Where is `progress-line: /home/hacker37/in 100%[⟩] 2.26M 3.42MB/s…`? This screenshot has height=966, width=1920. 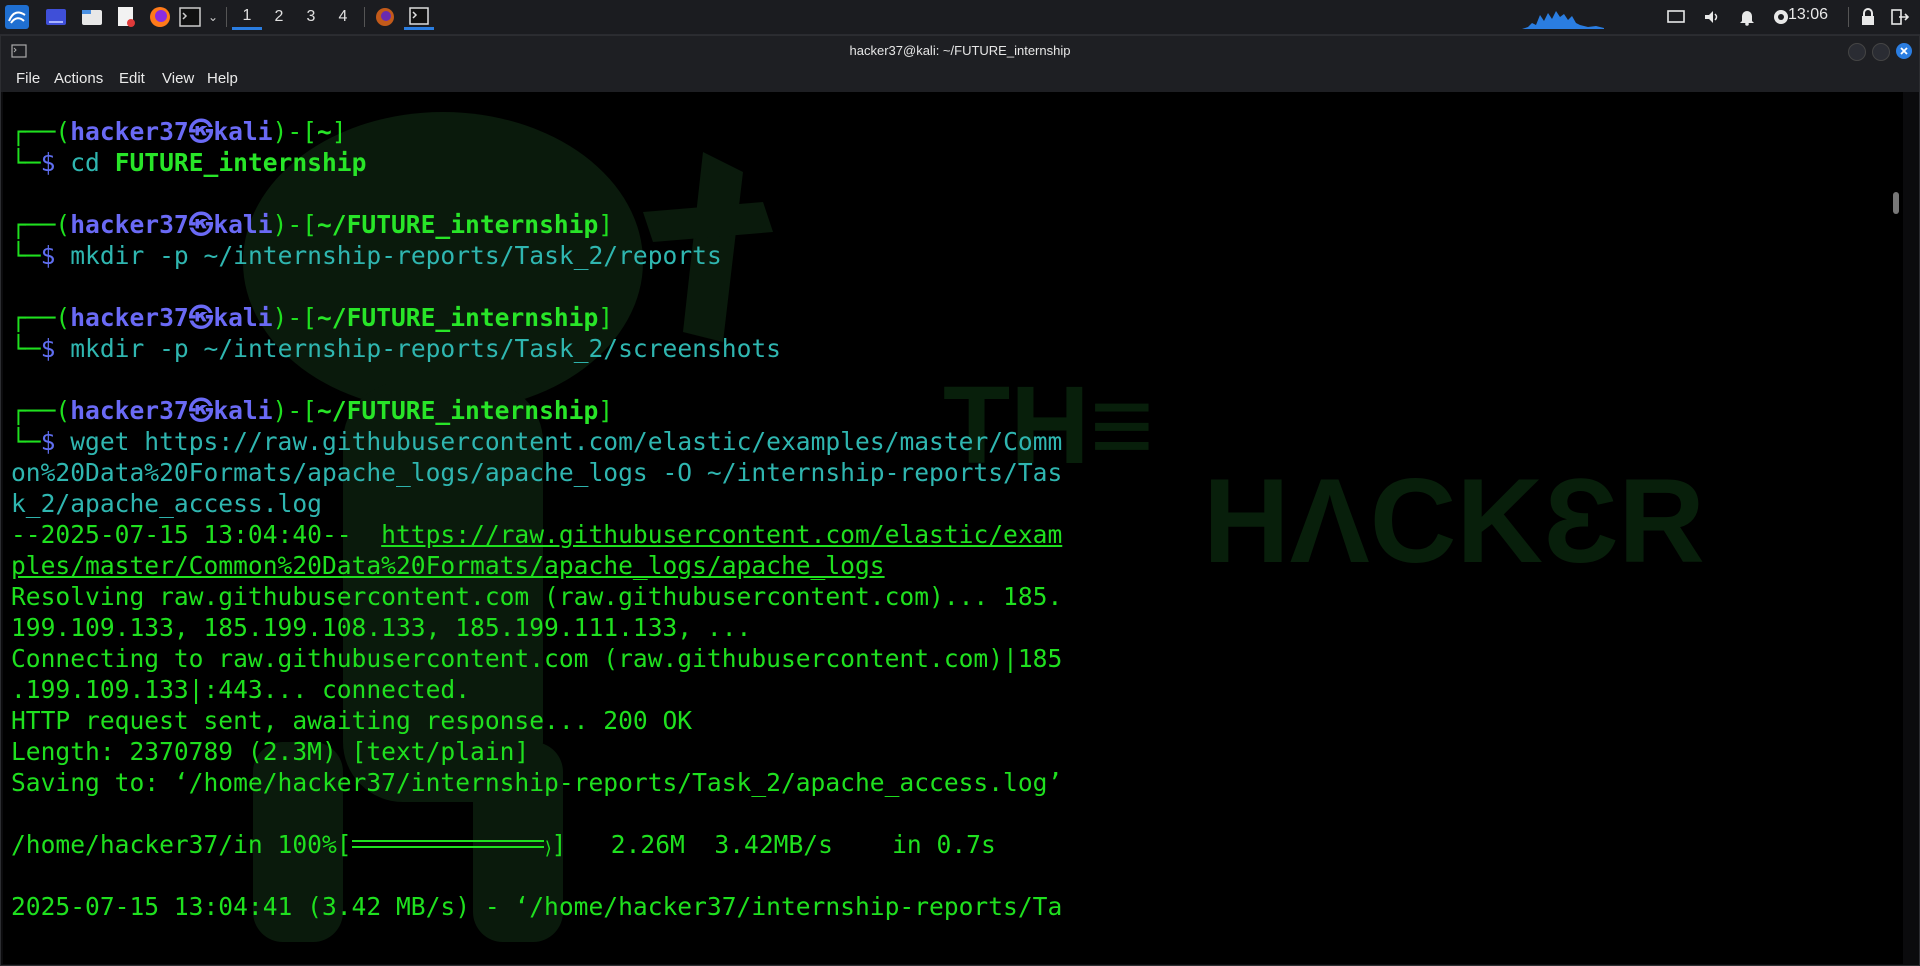
progress-line: /home/hacker37/in 100%[⟩] 2.26M 3.42MB/s… is located at coordinates (503, 844).